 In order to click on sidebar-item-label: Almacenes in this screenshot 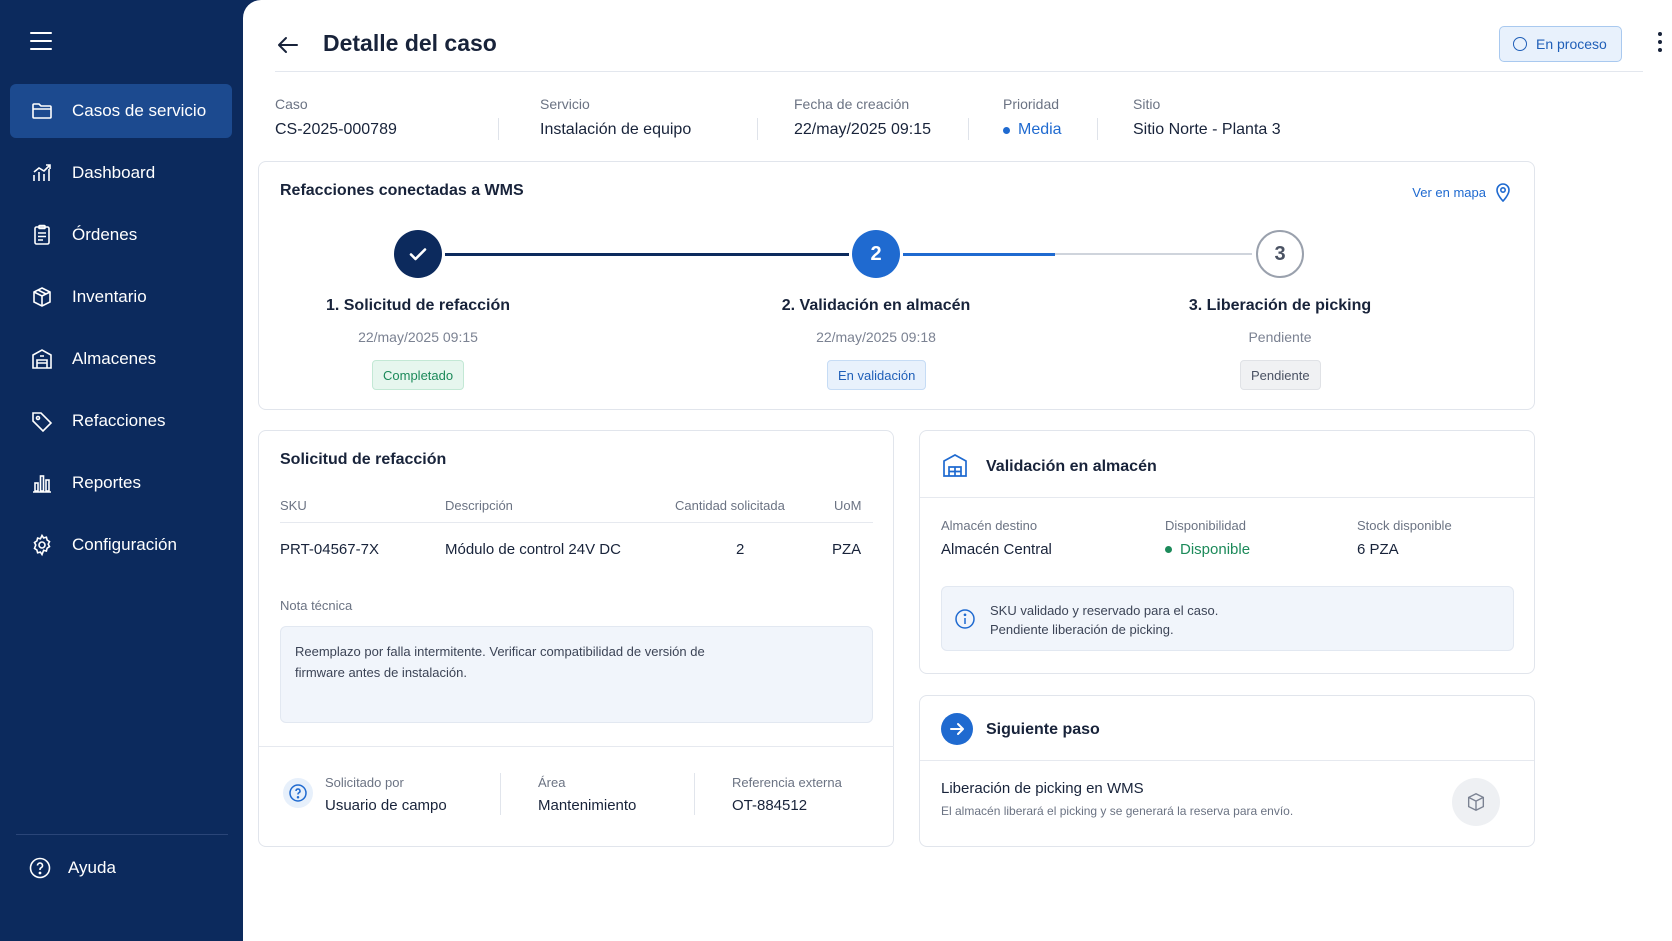, I will do `click(114, 358)`.